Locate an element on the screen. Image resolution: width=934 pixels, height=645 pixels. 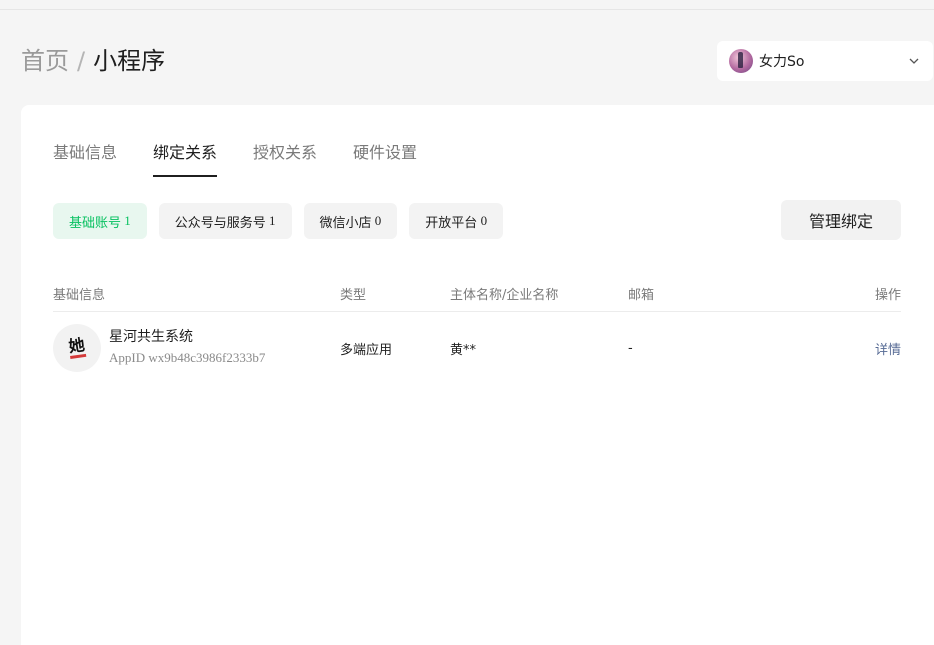
chevron-down-icon is located at coordinates (914, 61).